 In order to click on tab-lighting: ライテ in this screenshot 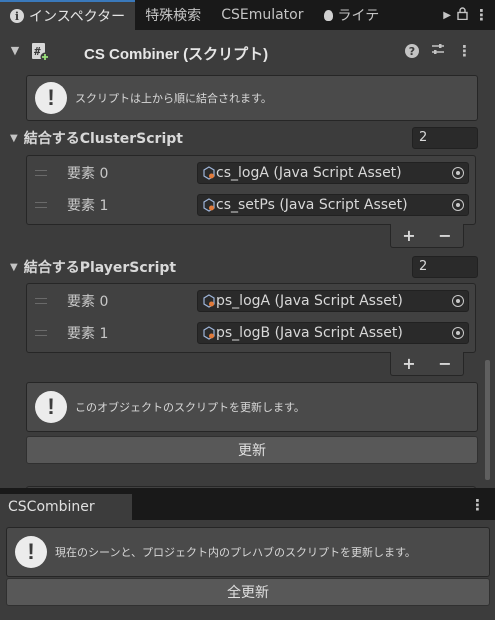, I will do `click(348, 15)`.